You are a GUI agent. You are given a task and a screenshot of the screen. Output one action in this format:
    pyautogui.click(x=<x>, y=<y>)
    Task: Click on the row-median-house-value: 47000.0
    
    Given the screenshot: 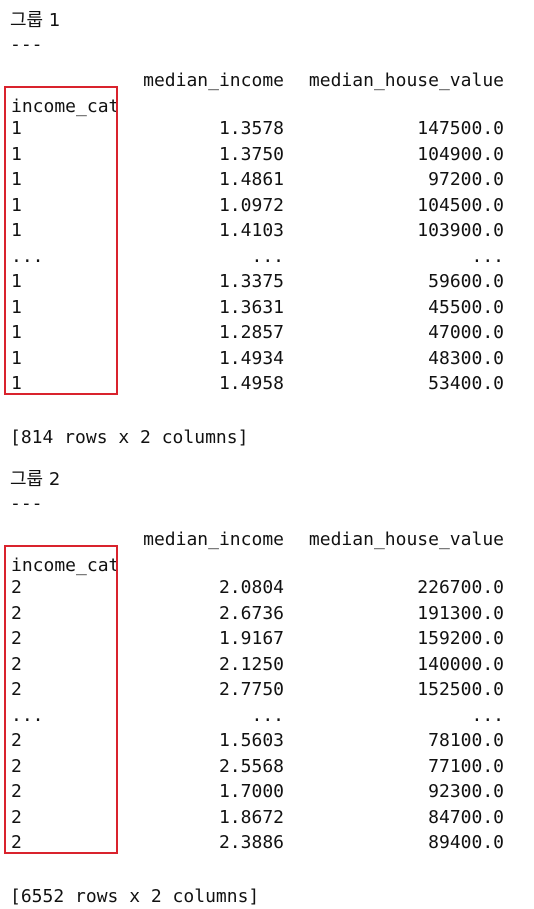 What is the action you would take?
    pyautogui.click(x=466, y=332)
    